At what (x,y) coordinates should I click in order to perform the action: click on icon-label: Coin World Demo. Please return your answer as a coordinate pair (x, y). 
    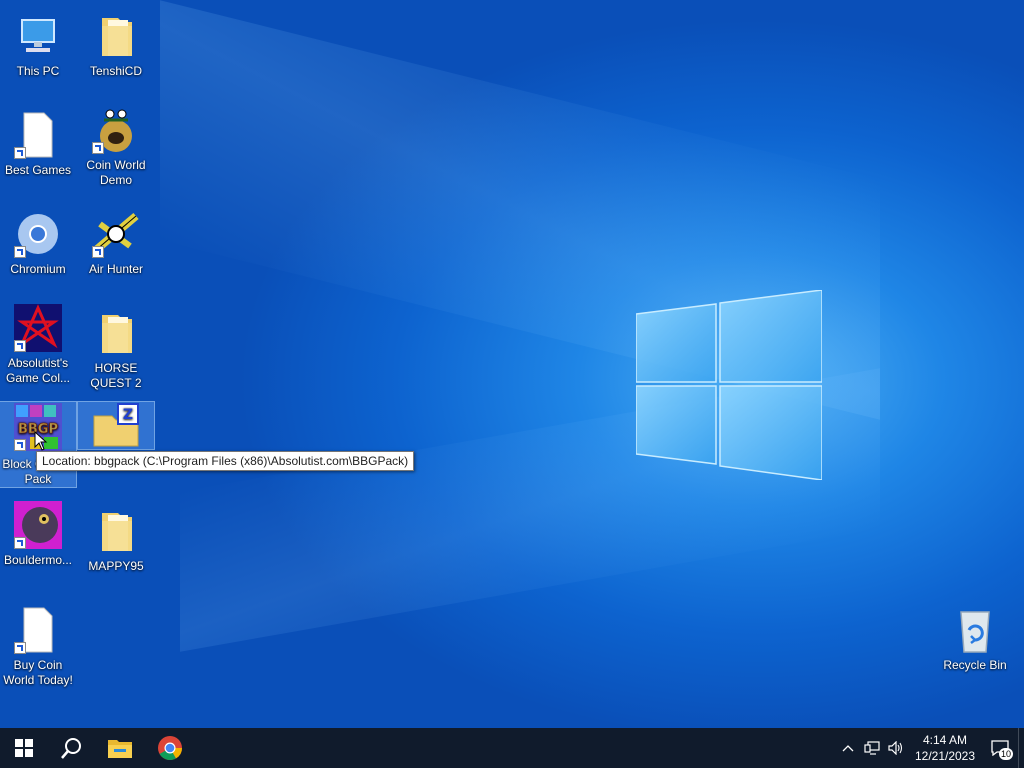
    Looking at the image, I should click on (116, 172).